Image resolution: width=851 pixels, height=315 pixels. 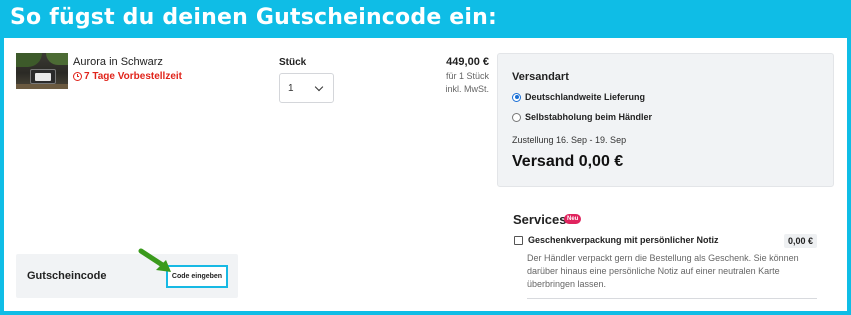 I want to click on divider, so click(x=672, y=298).